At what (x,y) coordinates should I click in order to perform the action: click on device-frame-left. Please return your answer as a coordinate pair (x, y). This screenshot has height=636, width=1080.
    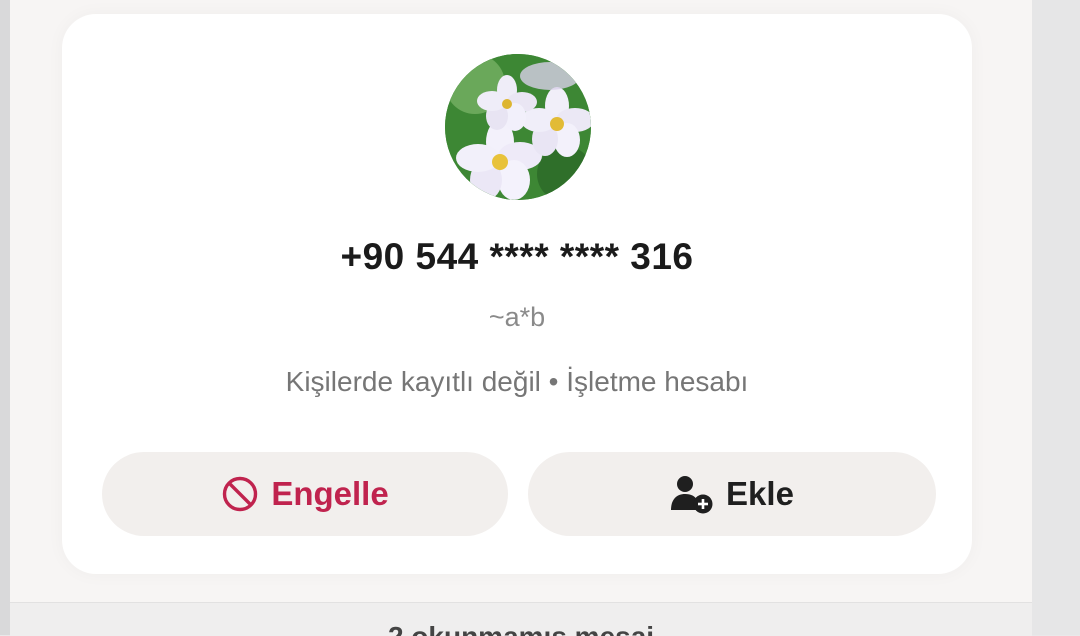
    Looking at the image, I should click on (5, 317).